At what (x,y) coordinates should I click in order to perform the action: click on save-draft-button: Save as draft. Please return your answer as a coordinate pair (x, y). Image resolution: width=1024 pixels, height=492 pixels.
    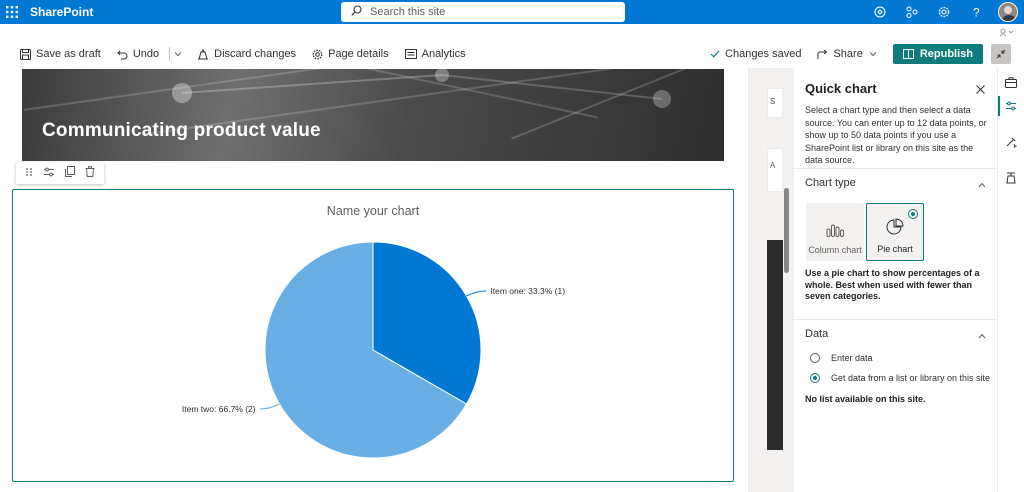
    Looking at the image, I should click on (60, 54).